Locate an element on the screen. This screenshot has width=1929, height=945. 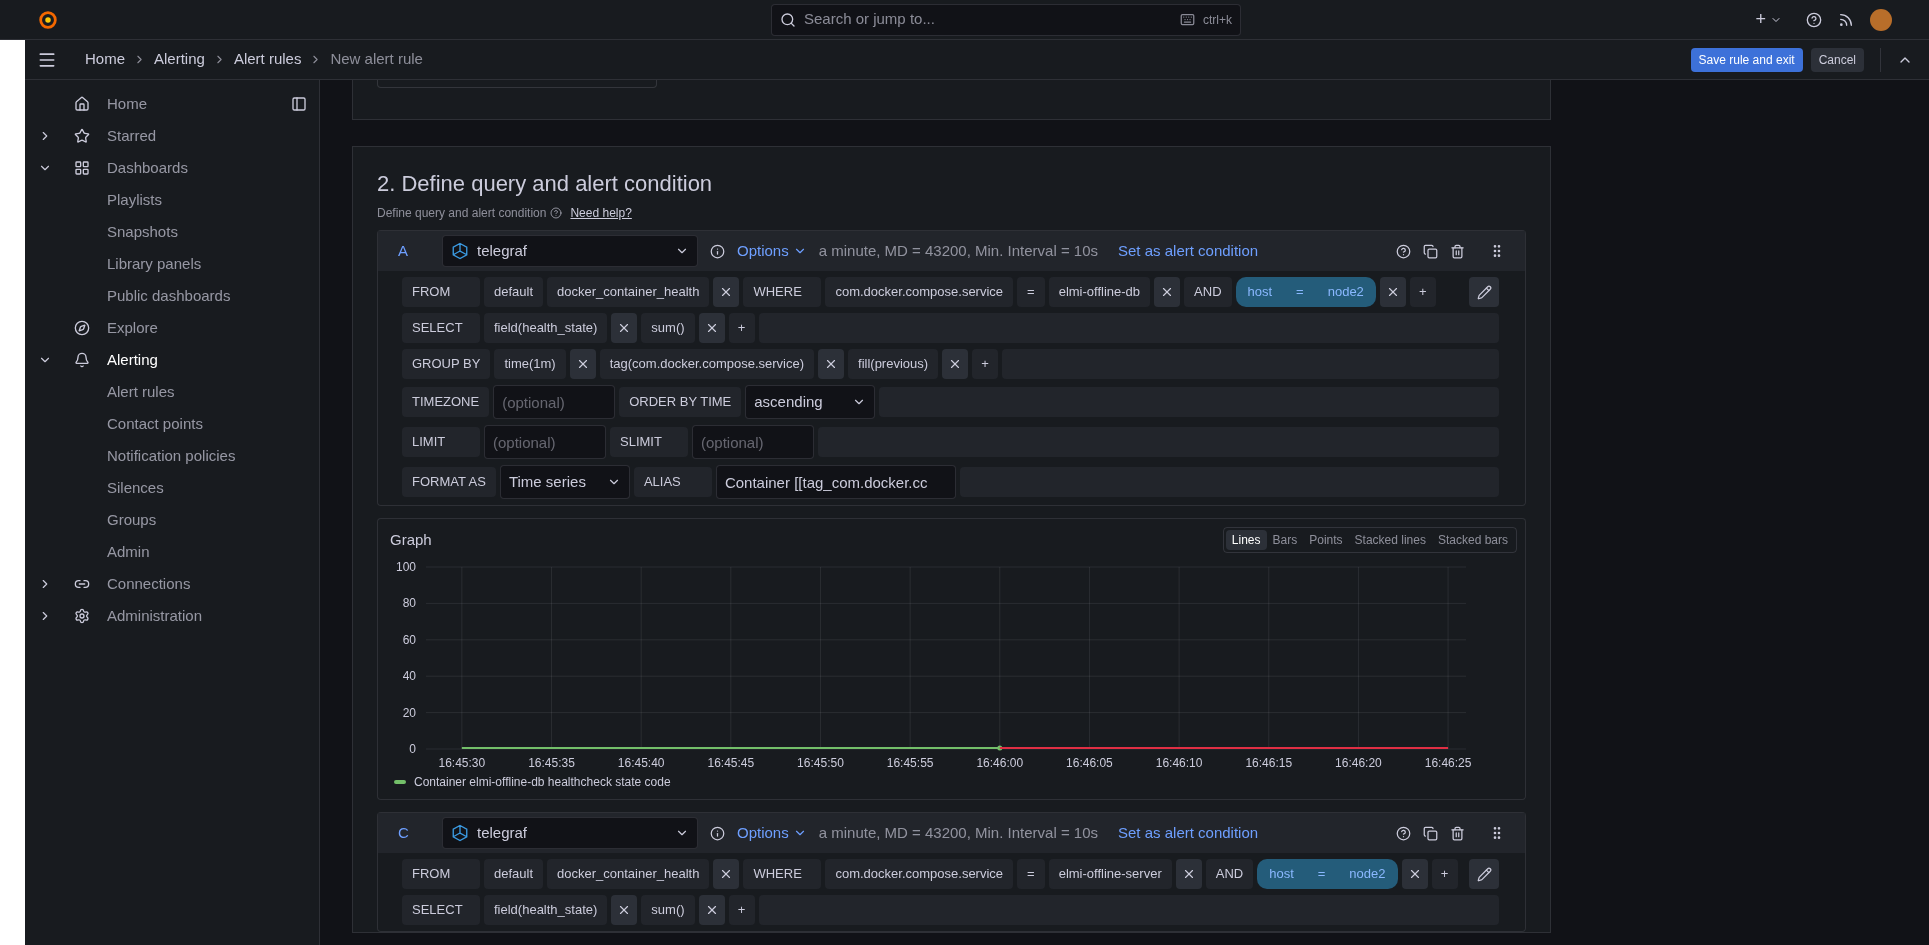
select-field: ascending is located at coordinates (810, 402).